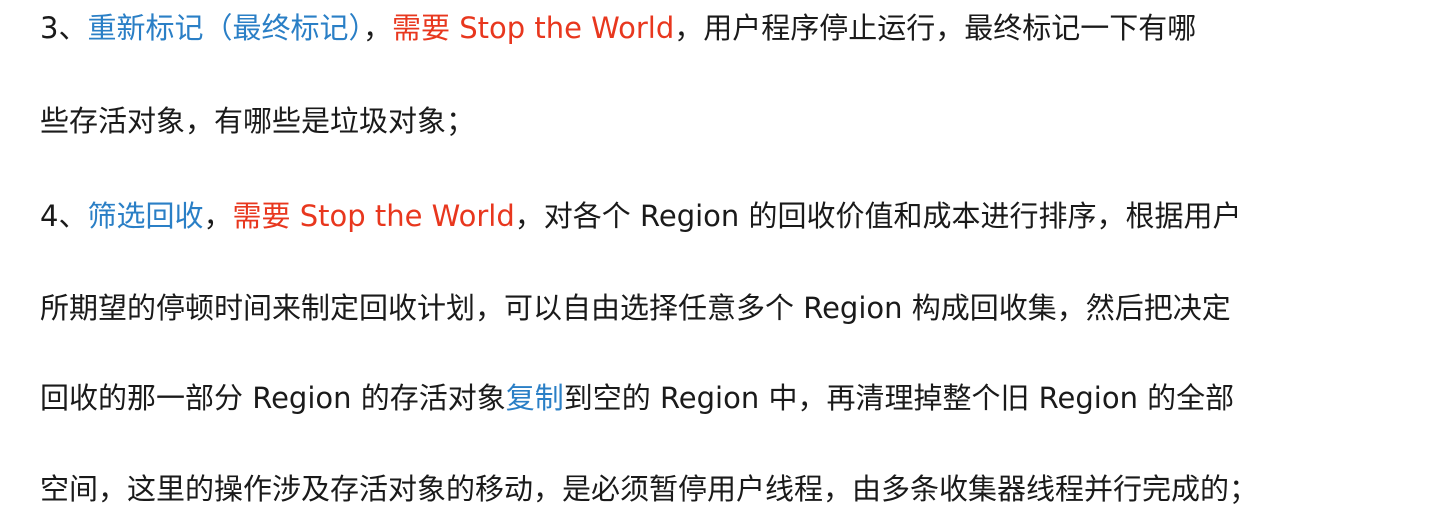  I want to click on body-text: 到空的 Region 中，再清理掉整个旧 Region 的全部, so click(899, 398).